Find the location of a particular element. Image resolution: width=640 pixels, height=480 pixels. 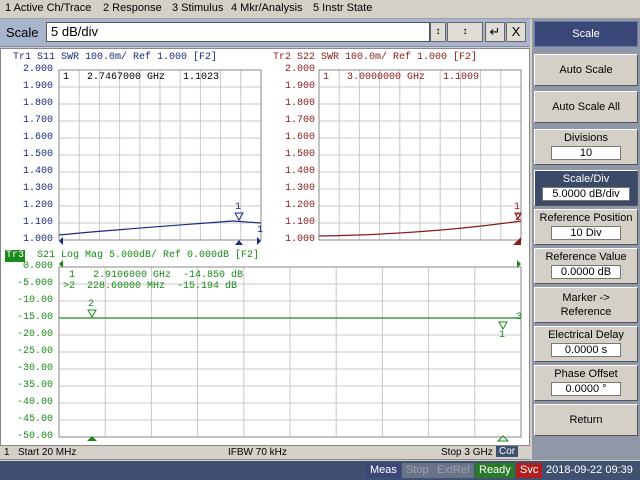

menu-stimulus: 3 Stimulus is located at coordinates (197, 8).